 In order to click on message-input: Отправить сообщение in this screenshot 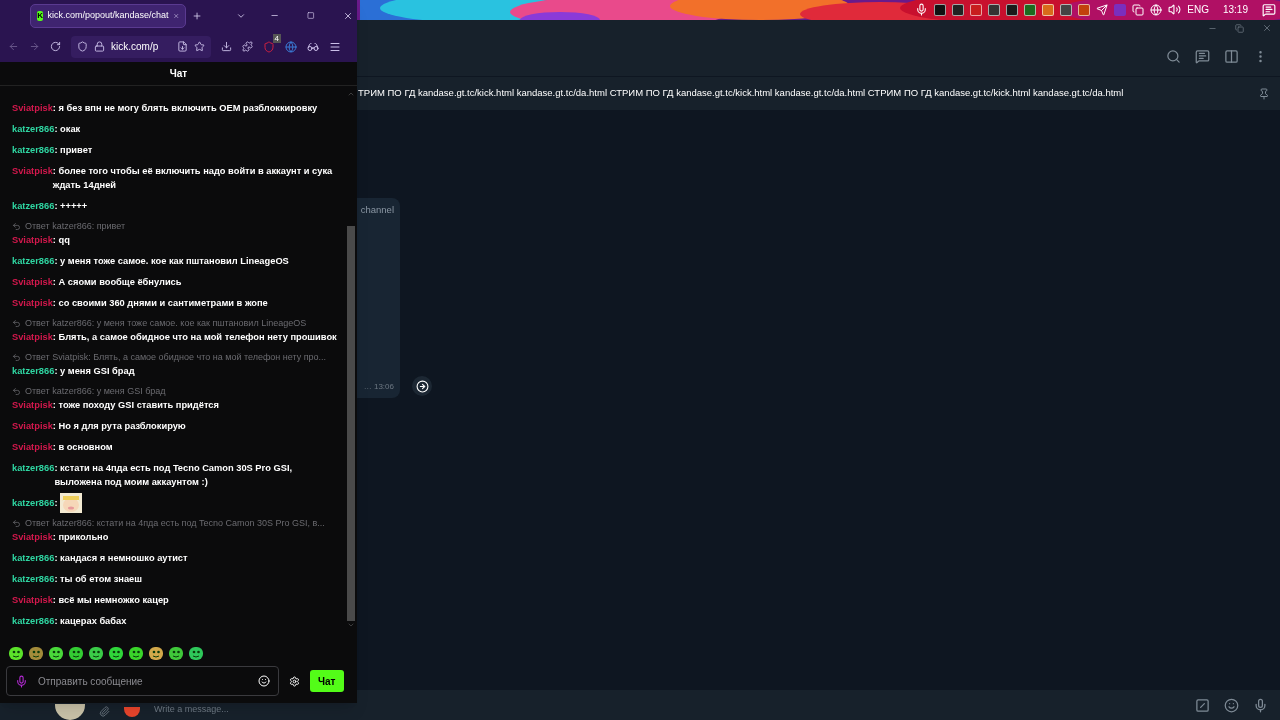, I will do `click(142, 681)`.